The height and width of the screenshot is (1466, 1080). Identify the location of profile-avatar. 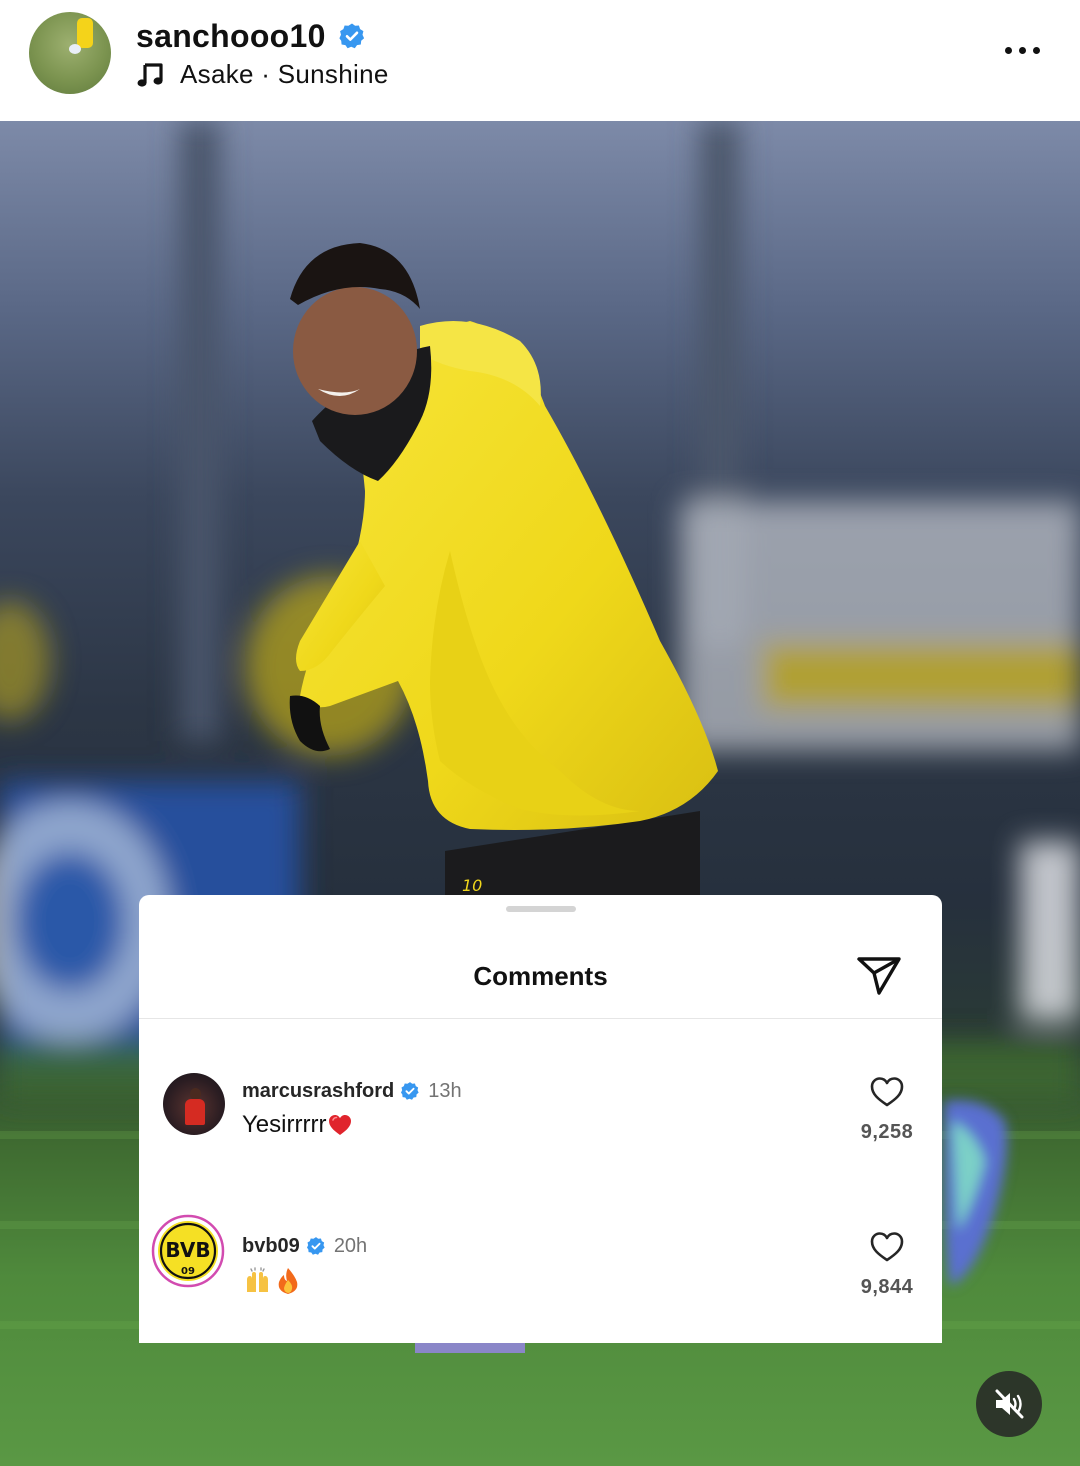
(70, 53).